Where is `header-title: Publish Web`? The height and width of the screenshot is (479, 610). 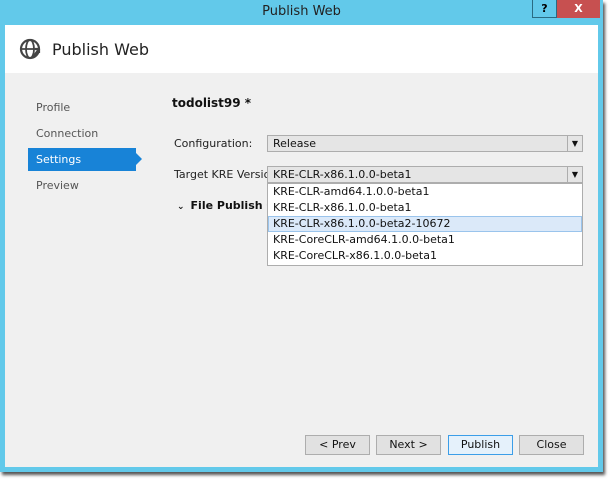
header-title: Publish Web is located at coordinates (100, 49).